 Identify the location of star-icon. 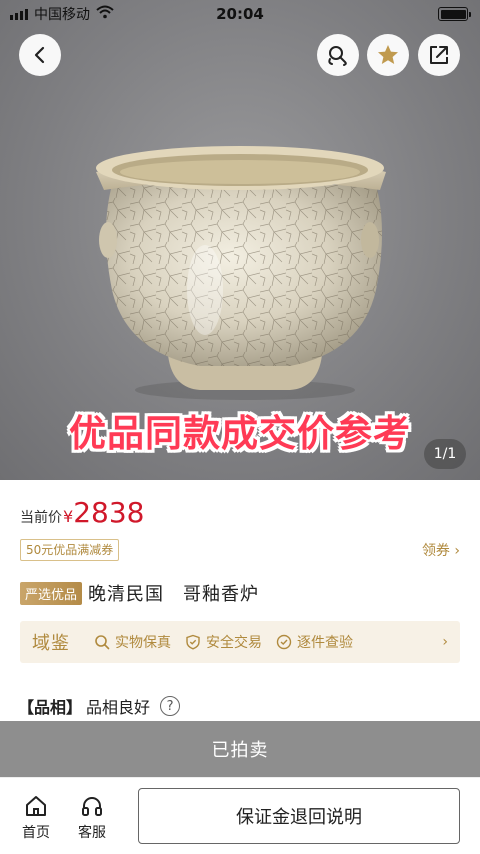
(388, 54).